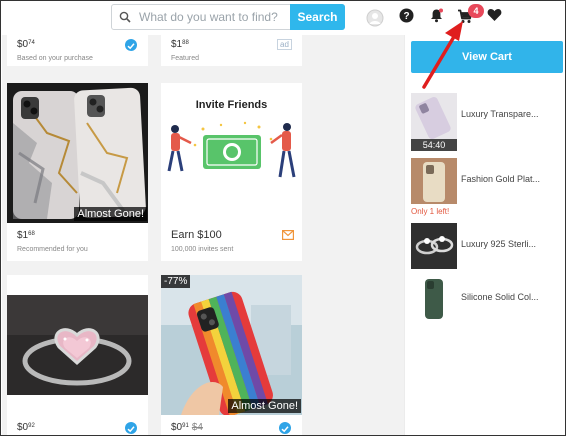 Image resolution: width=566 pixels, height=436 pixels. What do you see at coordinates (442, 55) in the screenshot?
I see `annotation-arrow` at bounding box center [442, 55].